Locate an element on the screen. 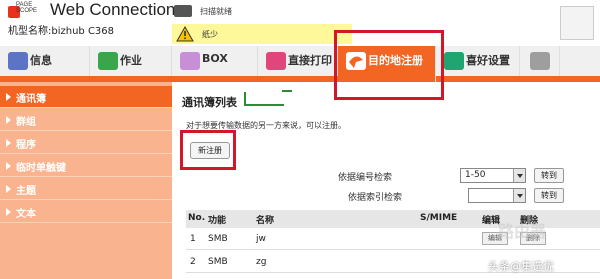 This screenshot has height=279, width=600. app-title: Web Connection is located at coordinates (113, 9).